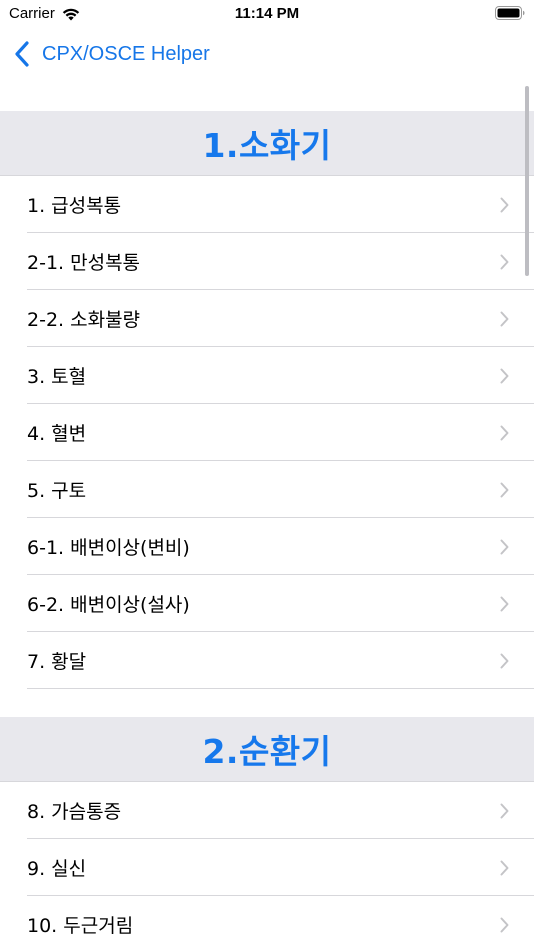 Image resolution: width=534 pixels, height=950 pixels. What do you see at coordinates (108, 548) in the screenshot?
I see `list-item-label: 6-1. 배변이상(변비)` at bounding box center [108, 548].